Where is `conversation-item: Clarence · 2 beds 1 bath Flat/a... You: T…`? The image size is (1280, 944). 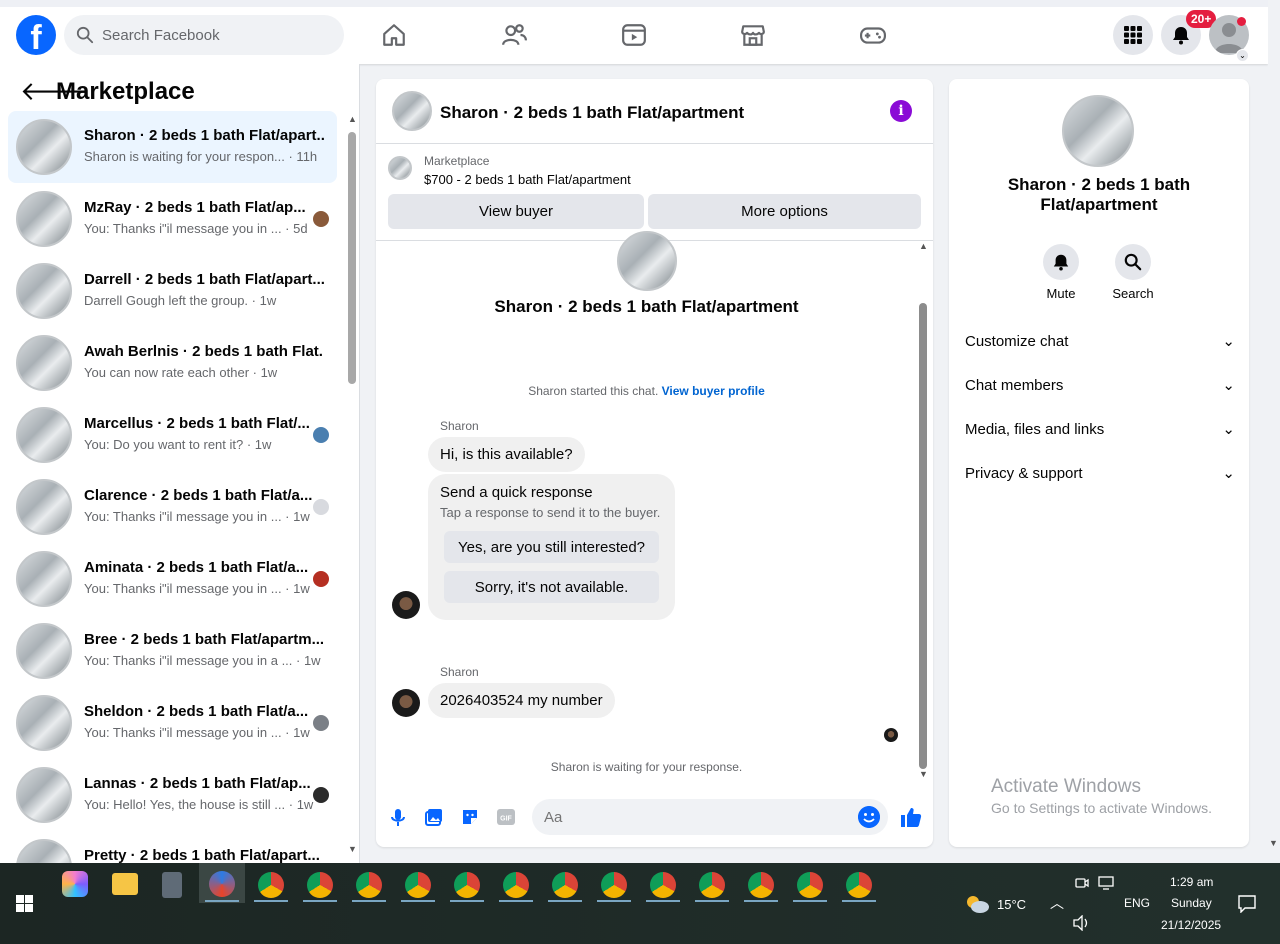 conversation-item: Clarence · 2 beds 1 bath Flat/a... You: T… is located at coordinates (172, 507).